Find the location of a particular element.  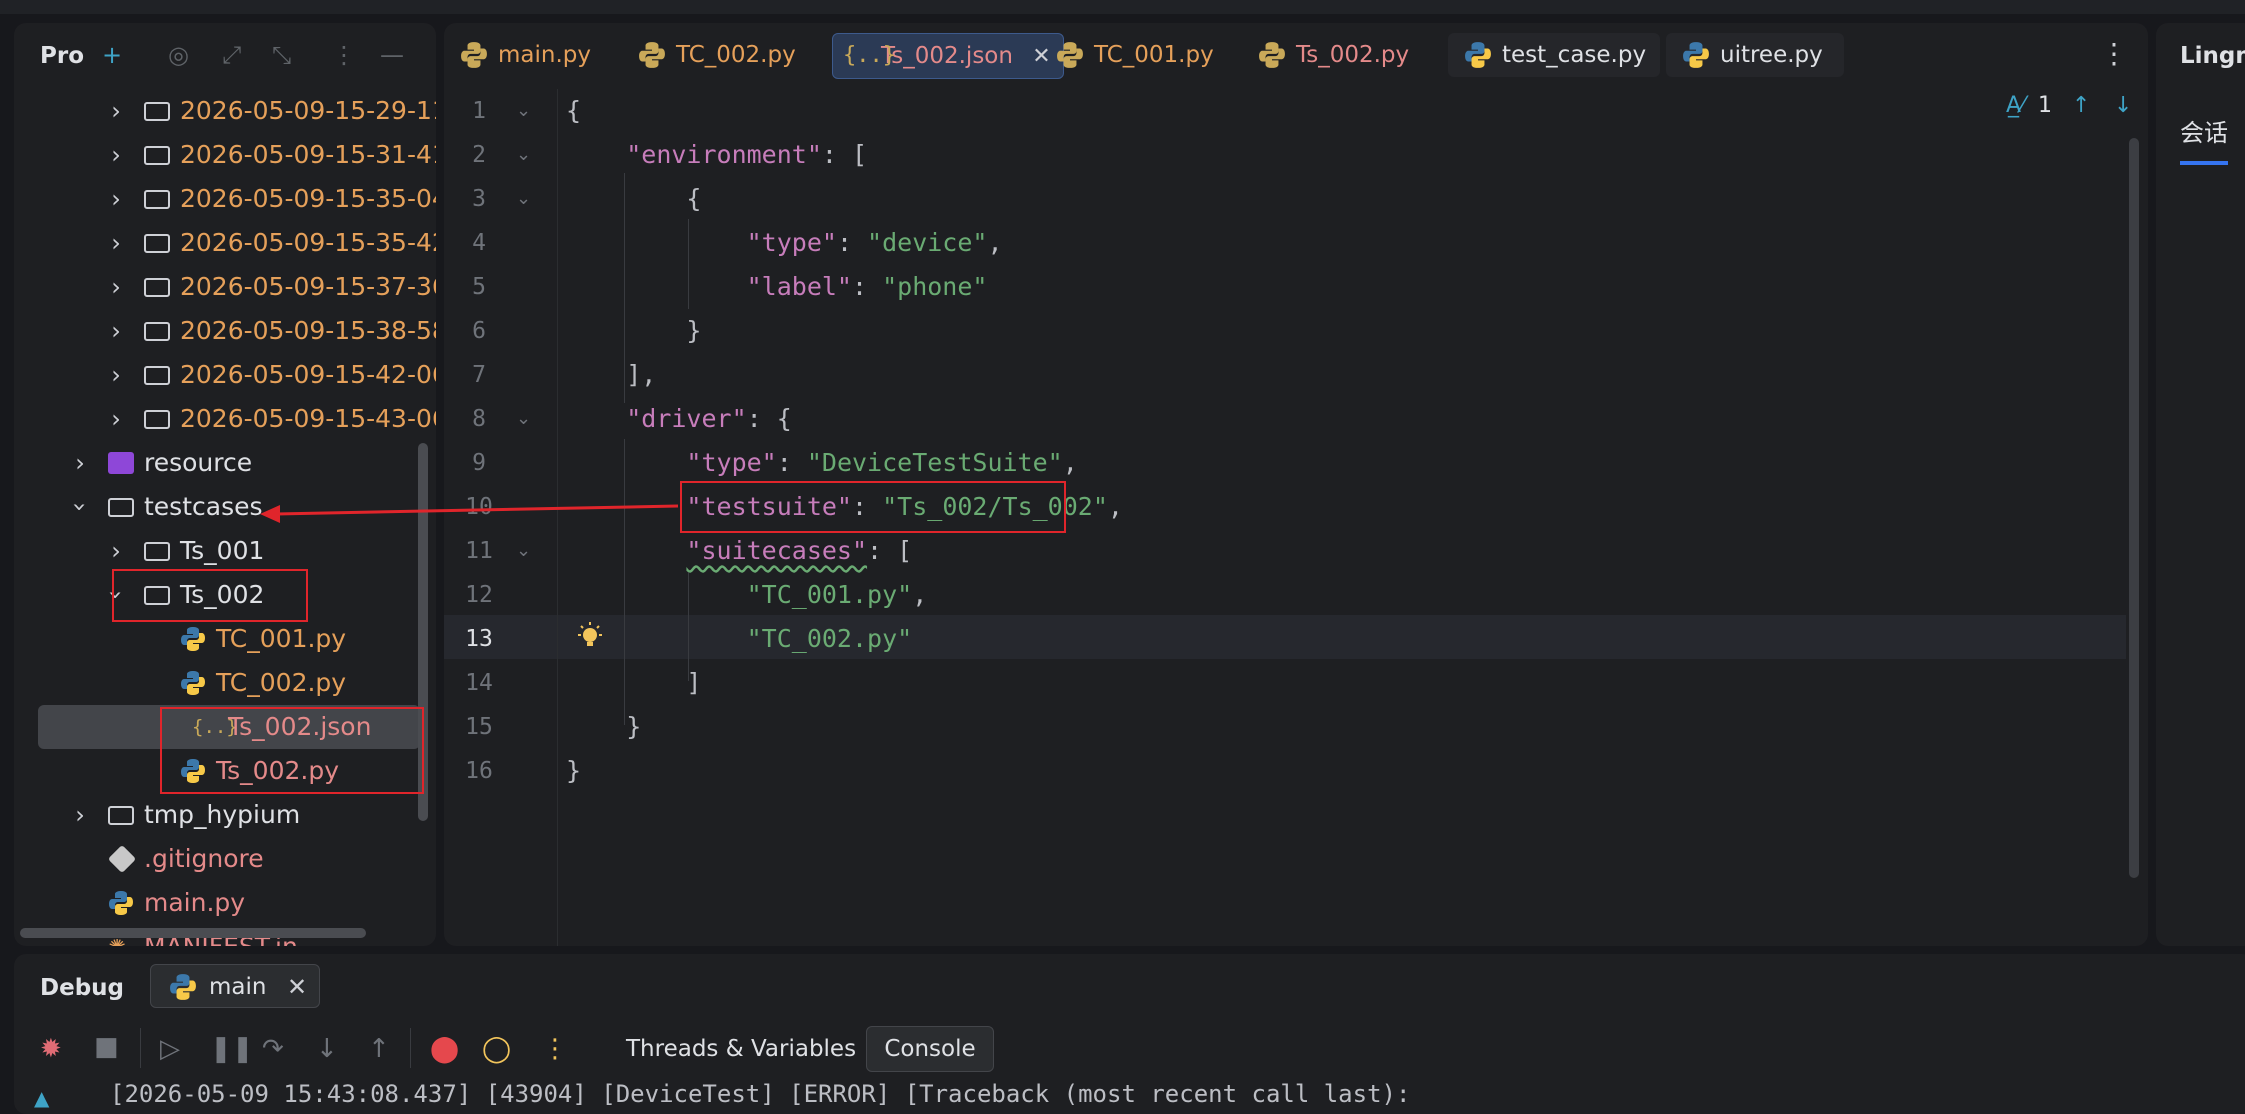

breakpoints-icon: ⬤ is located at coordinates (444, 1049).